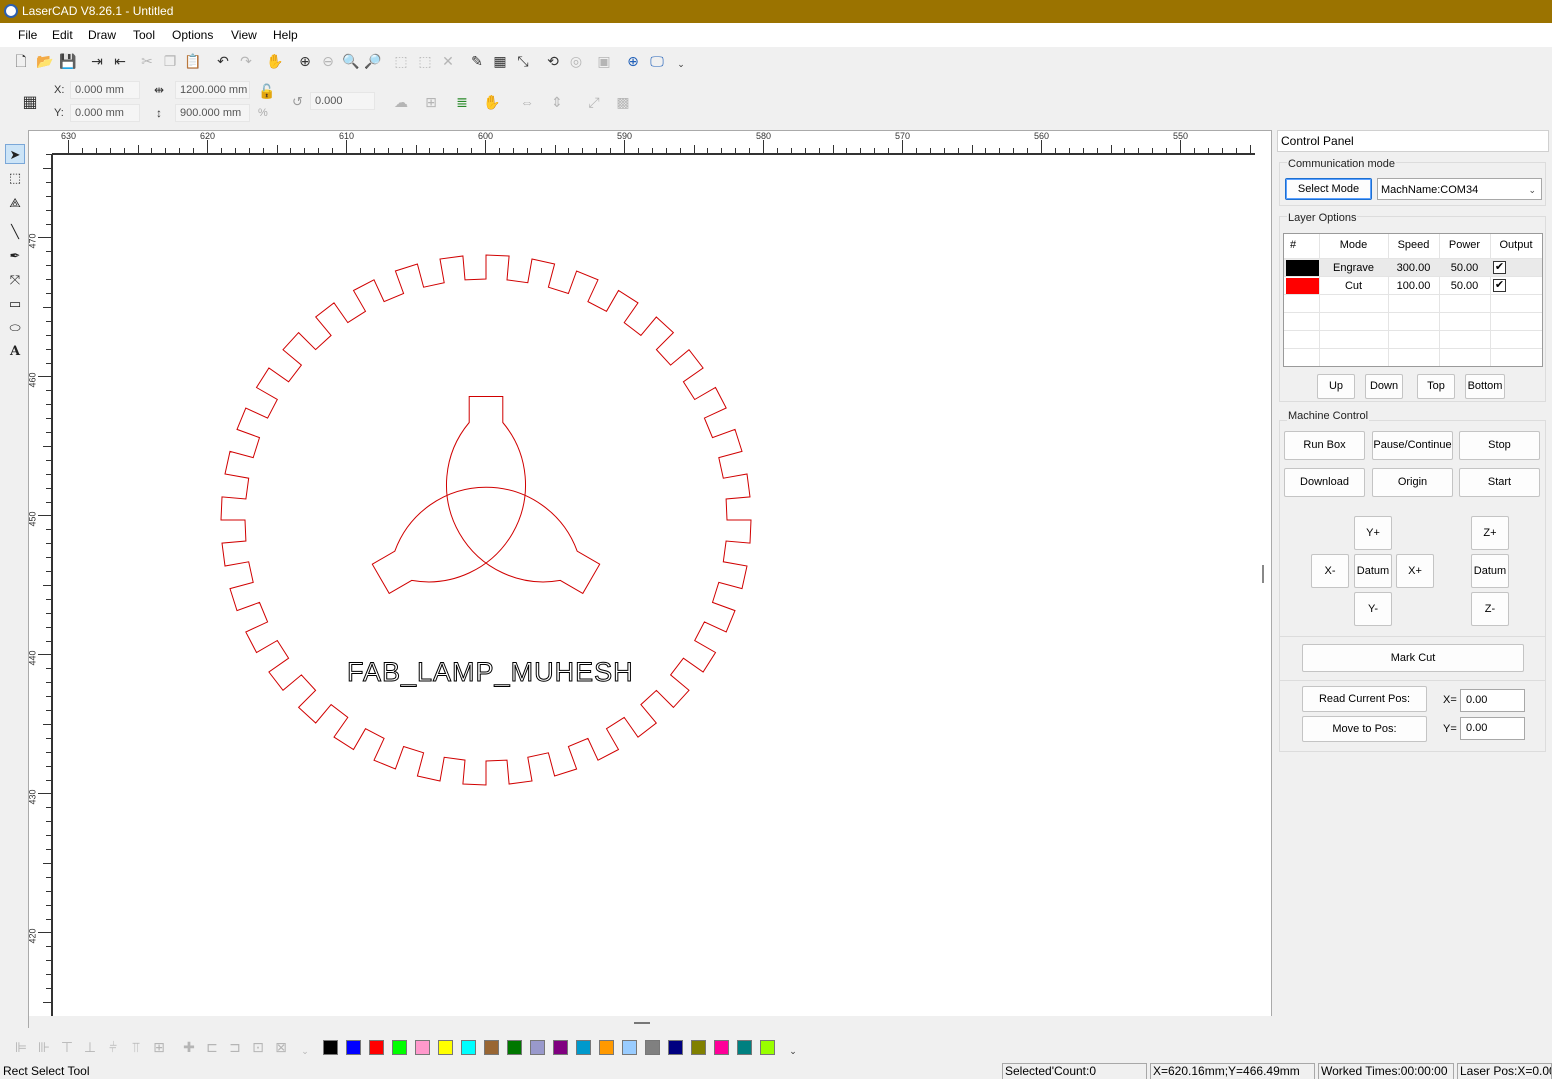  I want to click on jog-y-plus-button: Y+, so click(1373, 533).